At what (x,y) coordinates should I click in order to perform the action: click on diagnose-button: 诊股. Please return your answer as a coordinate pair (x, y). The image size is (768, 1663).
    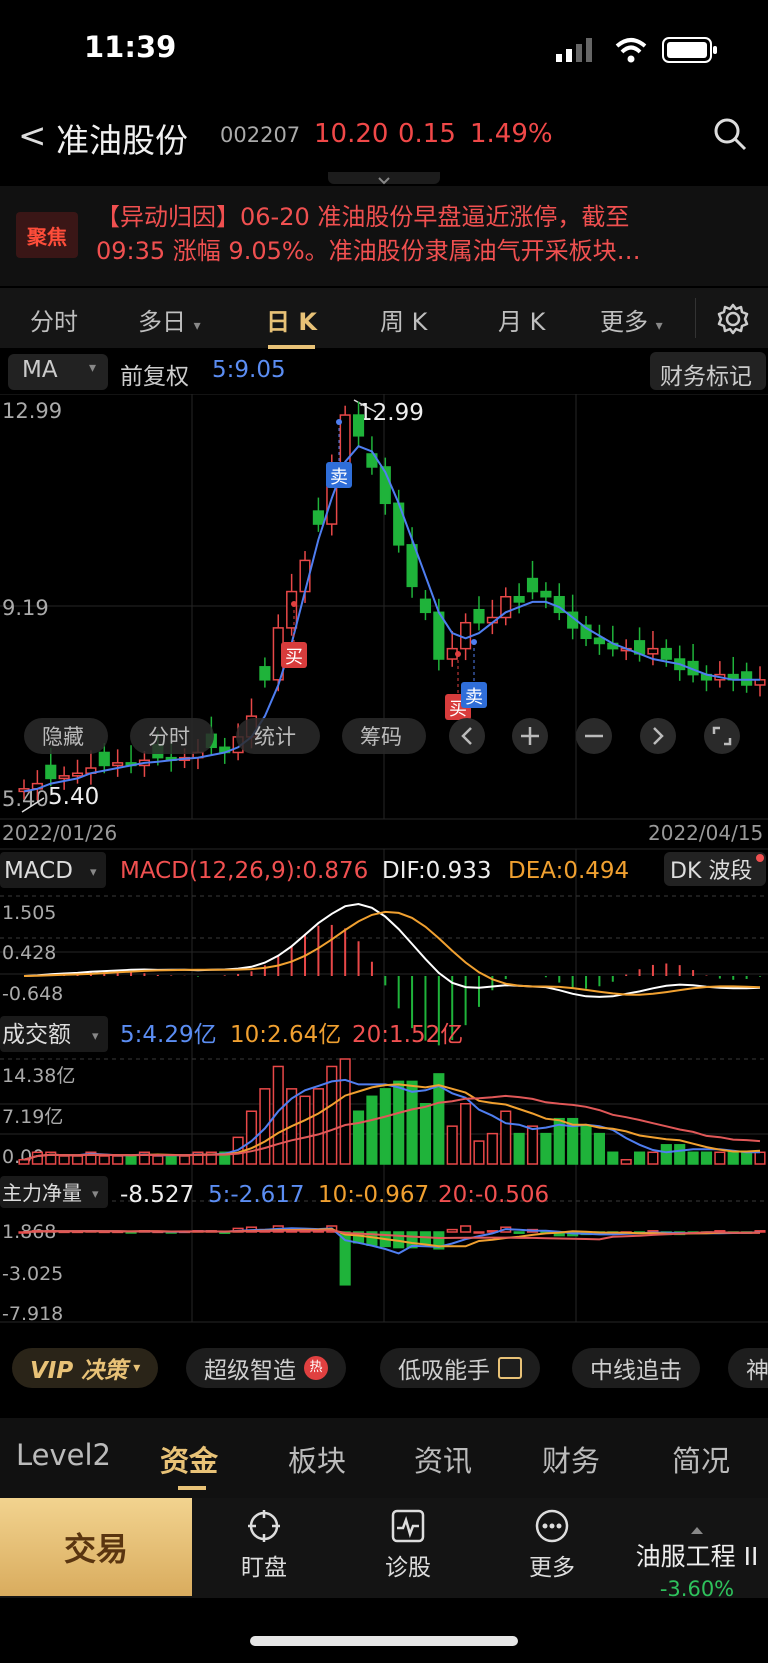
    Looking at the image, I should click on (408, 1545).